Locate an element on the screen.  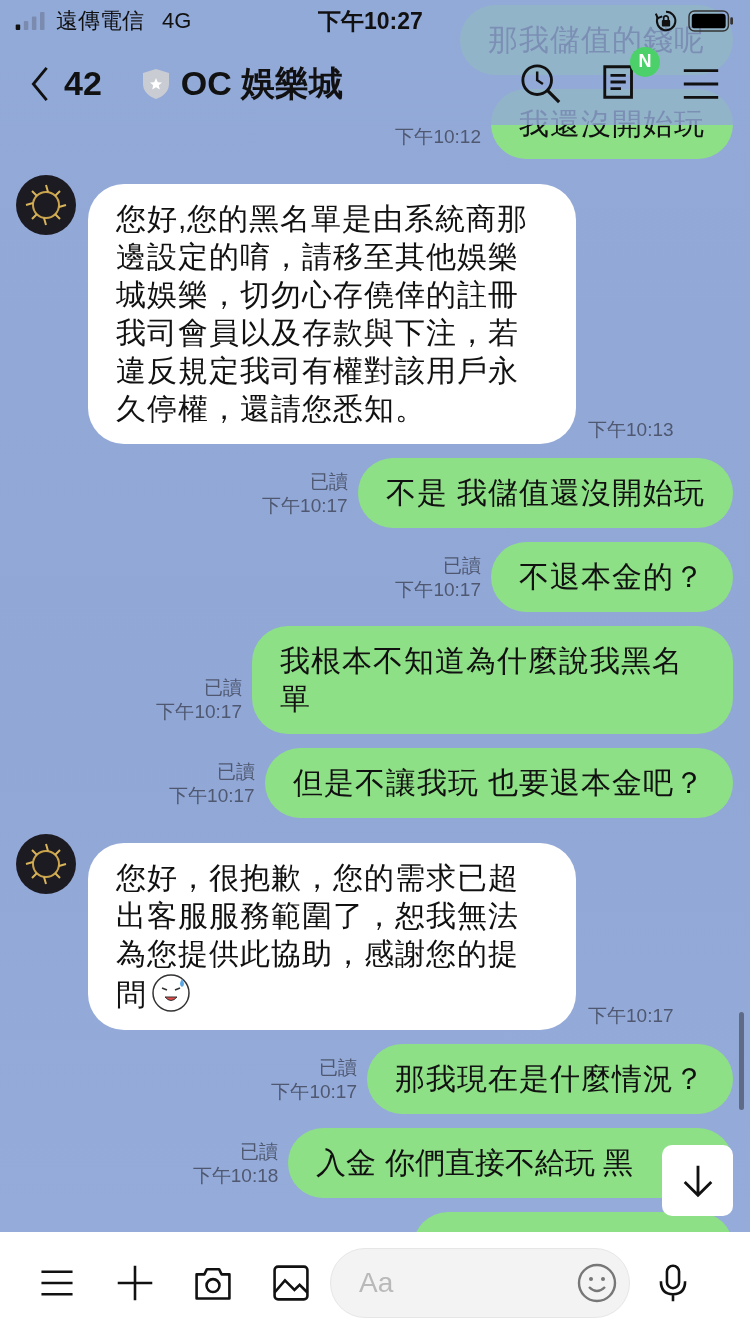
message-bubble: 那我現在是什麼情況？ is located at coordinates (550, 1079).